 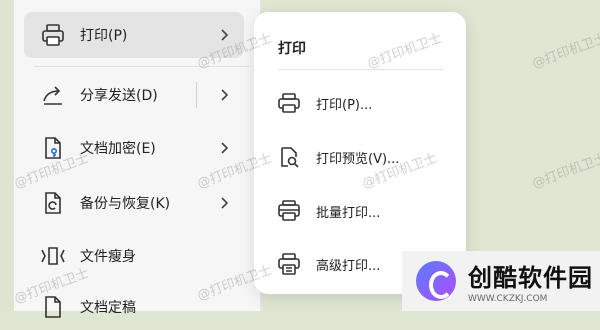 What do you see at coordinates (196, 95) in the screenshot?
I see `split-divider` at bounding box center [196, 95].